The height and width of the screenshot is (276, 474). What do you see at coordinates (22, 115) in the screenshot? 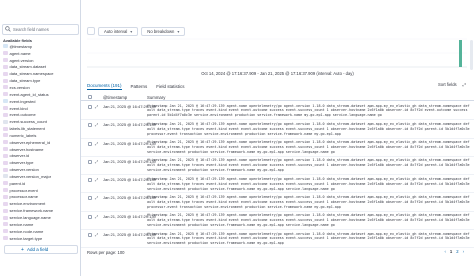
I see `field-name: event.outcome` at bounding box center [22, 115].